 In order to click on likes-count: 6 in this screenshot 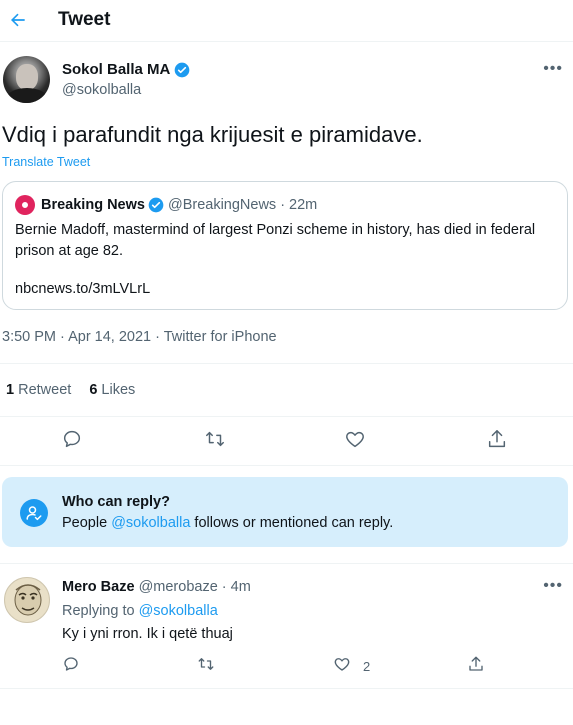, I will do `click(93, 390)`.